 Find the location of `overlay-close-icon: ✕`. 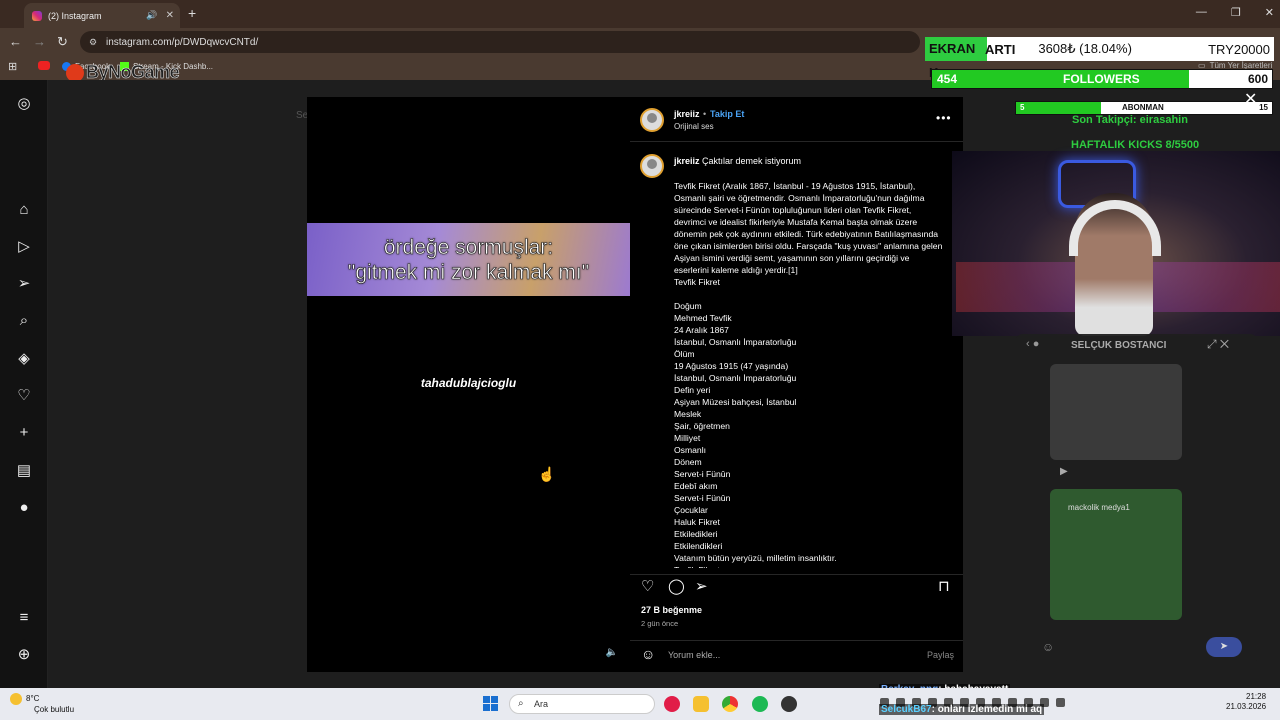

overlay-close-icon: ✕ is located at coordinates (1251, 99).